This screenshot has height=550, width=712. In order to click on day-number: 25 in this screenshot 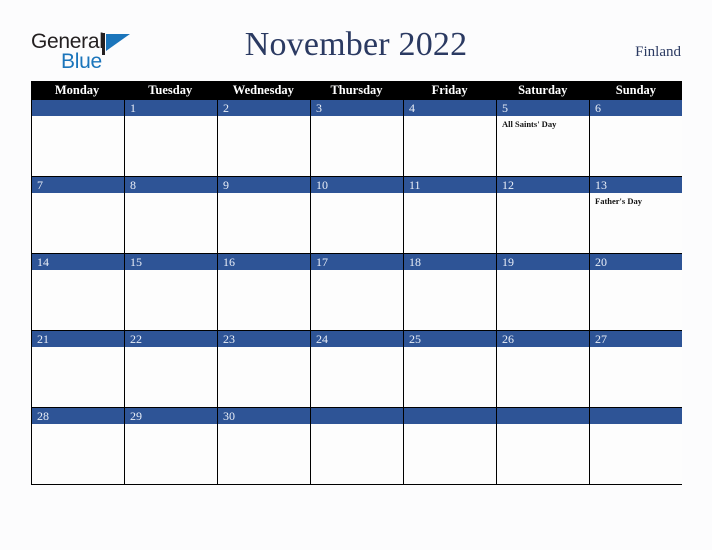, I will do `click(450, 339)`.